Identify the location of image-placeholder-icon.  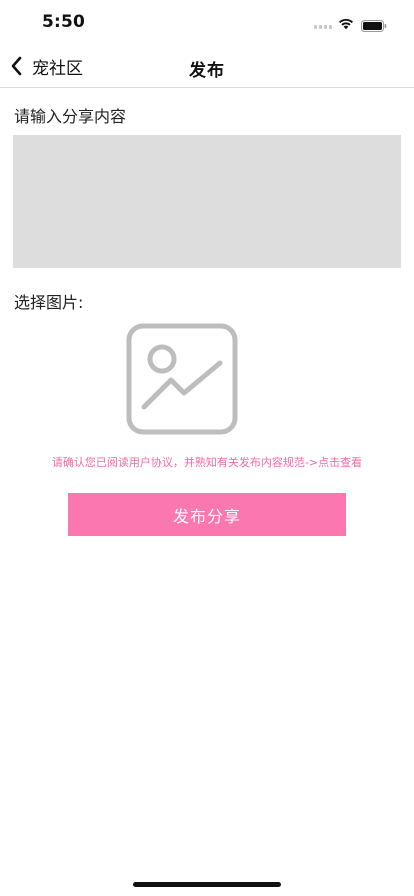
(182, 379).